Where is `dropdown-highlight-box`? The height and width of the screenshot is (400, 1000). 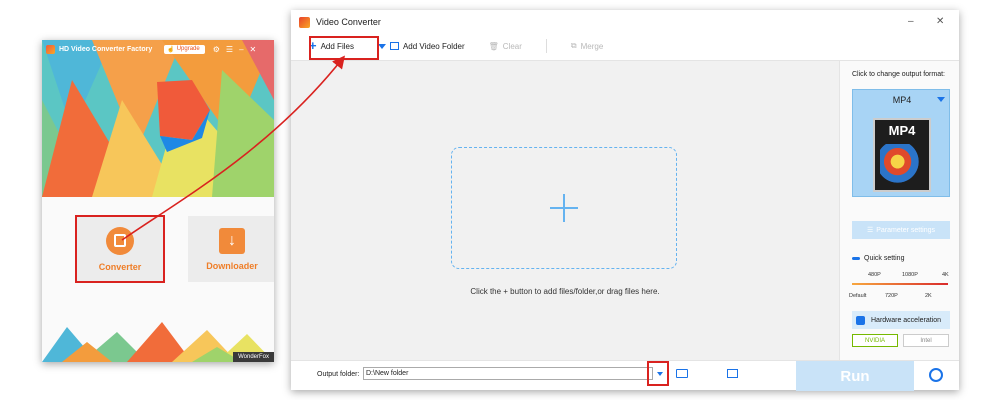 dropdown-highlight-box is located at coordinates (658, 373).